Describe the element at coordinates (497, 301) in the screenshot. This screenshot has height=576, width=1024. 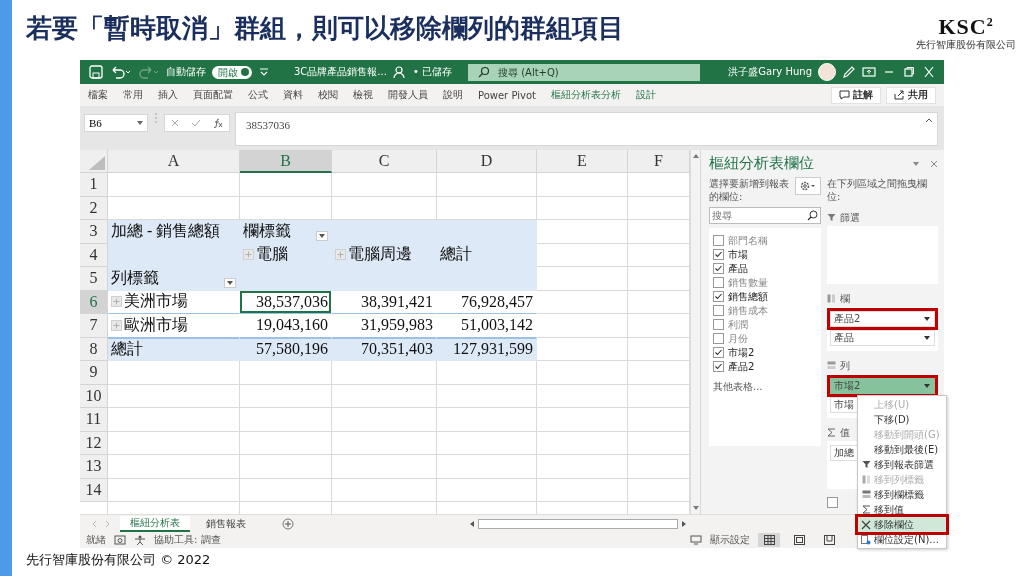
I see `cell-text: 76,928,457` at that location.